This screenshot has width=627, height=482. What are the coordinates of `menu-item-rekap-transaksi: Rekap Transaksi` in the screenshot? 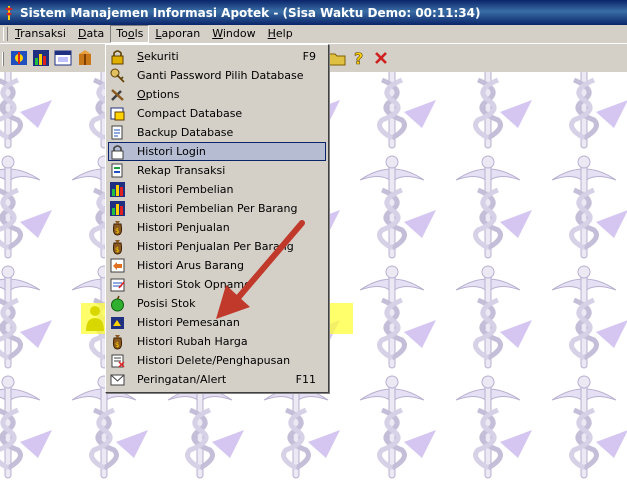 It's located at (217, 170).